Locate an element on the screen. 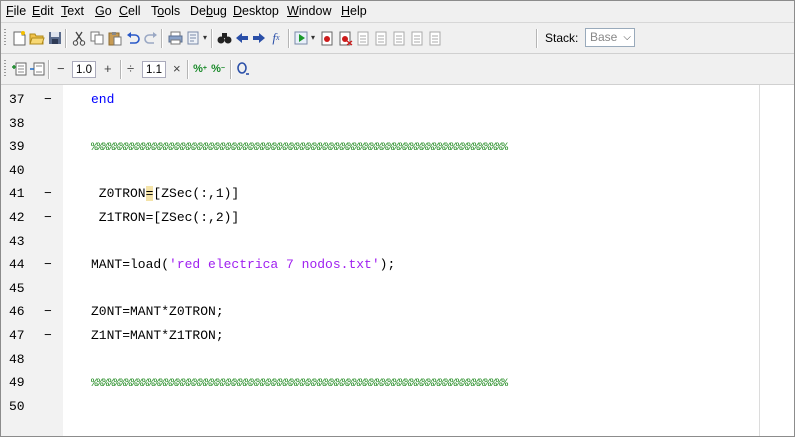 The height and width of the screenshot is (437, 795). comment-icon: % + is located at coordinates (200, 69).